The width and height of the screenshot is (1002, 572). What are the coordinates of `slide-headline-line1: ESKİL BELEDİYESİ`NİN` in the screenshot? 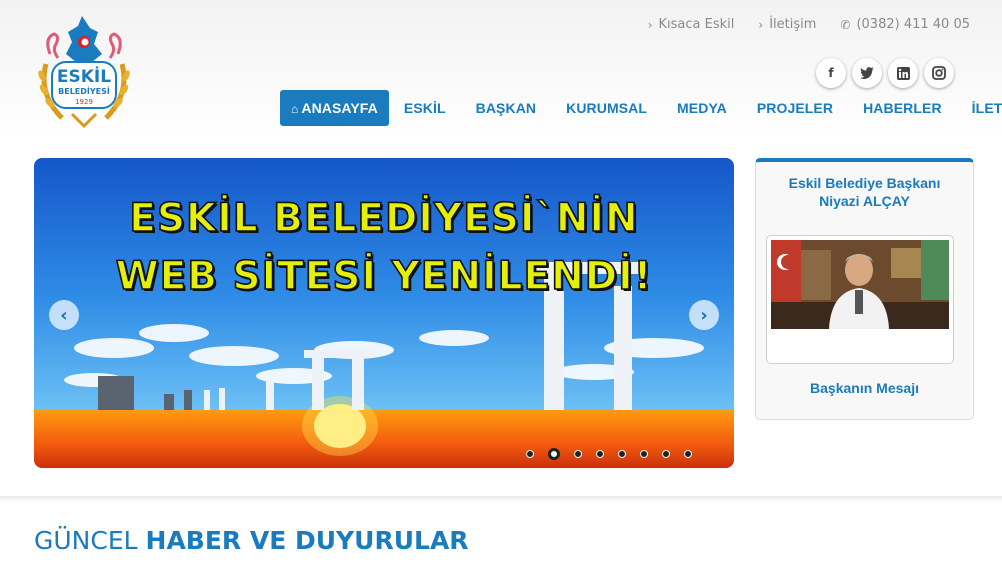 It's located at (383, 218).